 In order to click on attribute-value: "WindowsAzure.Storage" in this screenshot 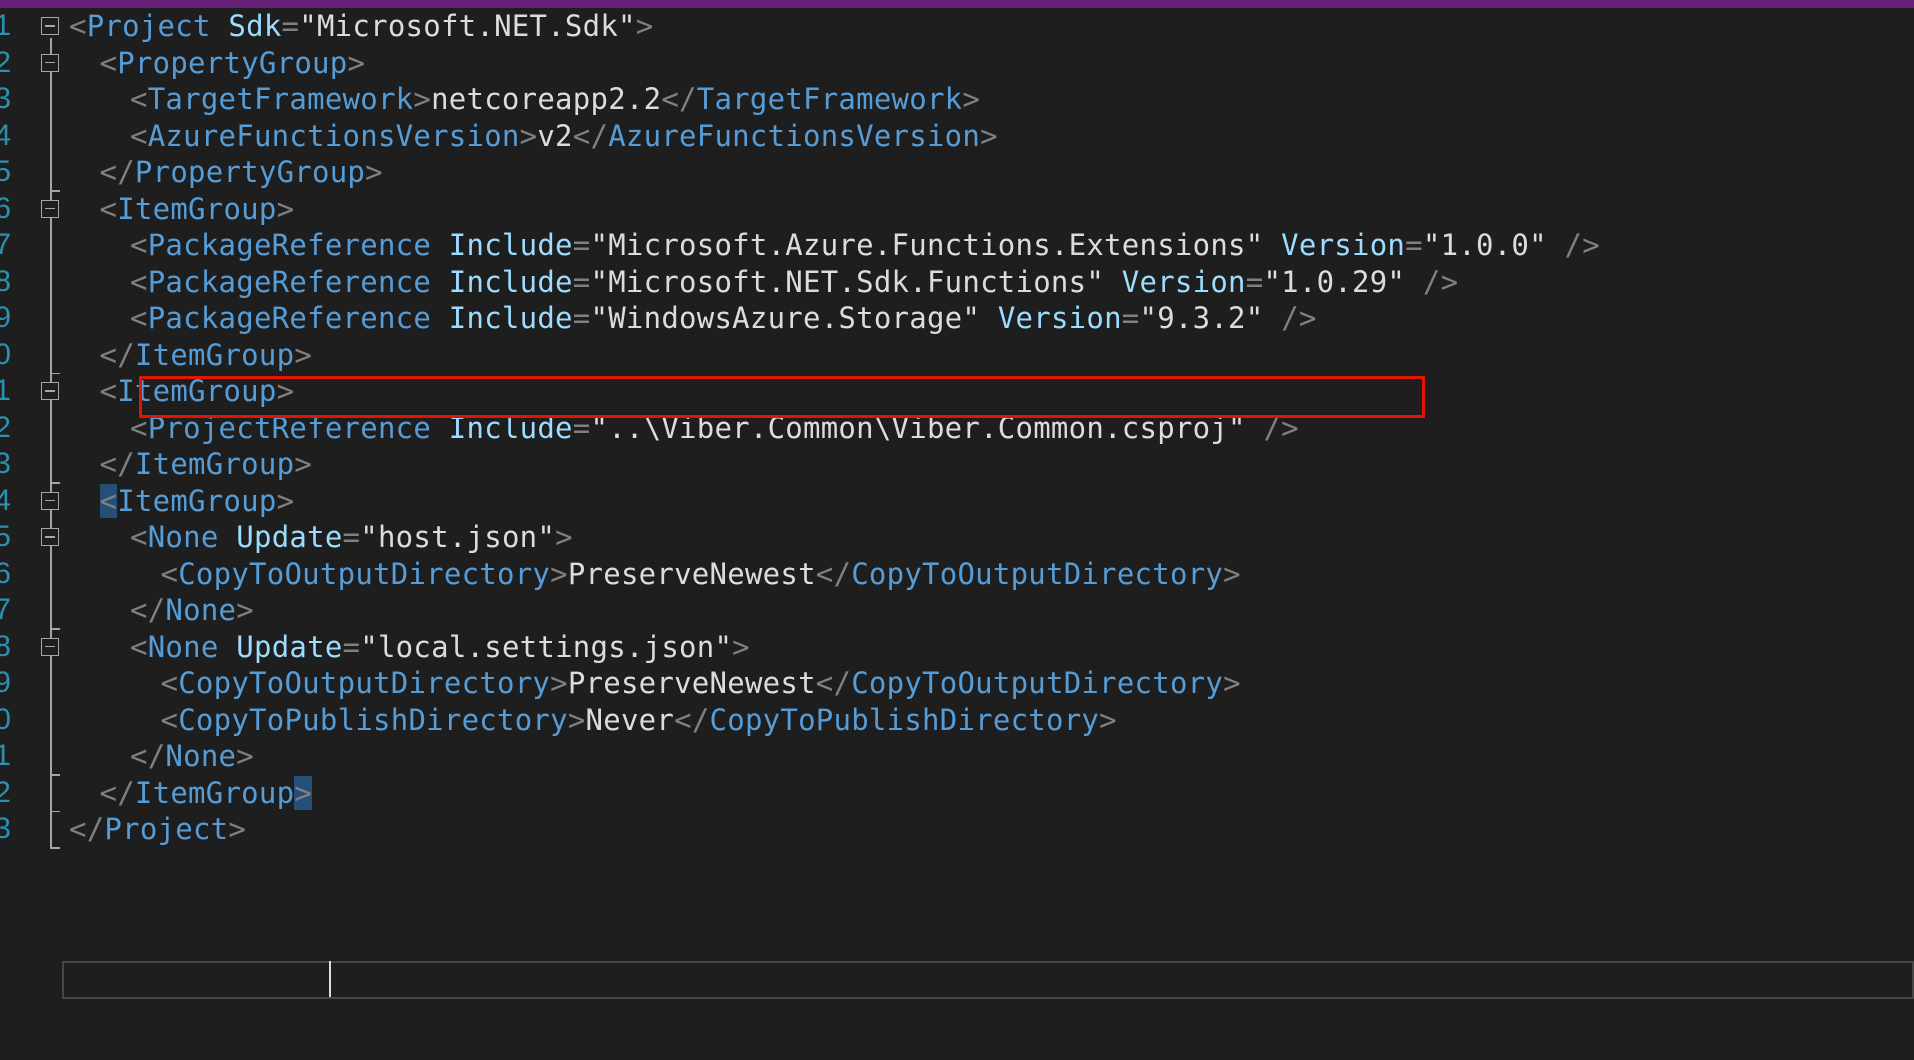, I will do `click(785, 318)`.